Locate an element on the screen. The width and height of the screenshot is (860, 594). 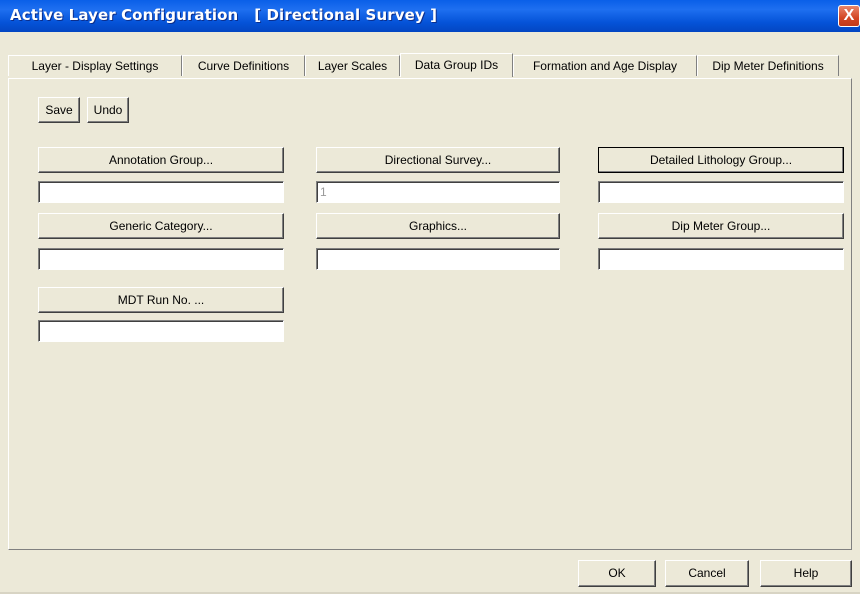
generic-category-field is located at coordinates (161, 259).